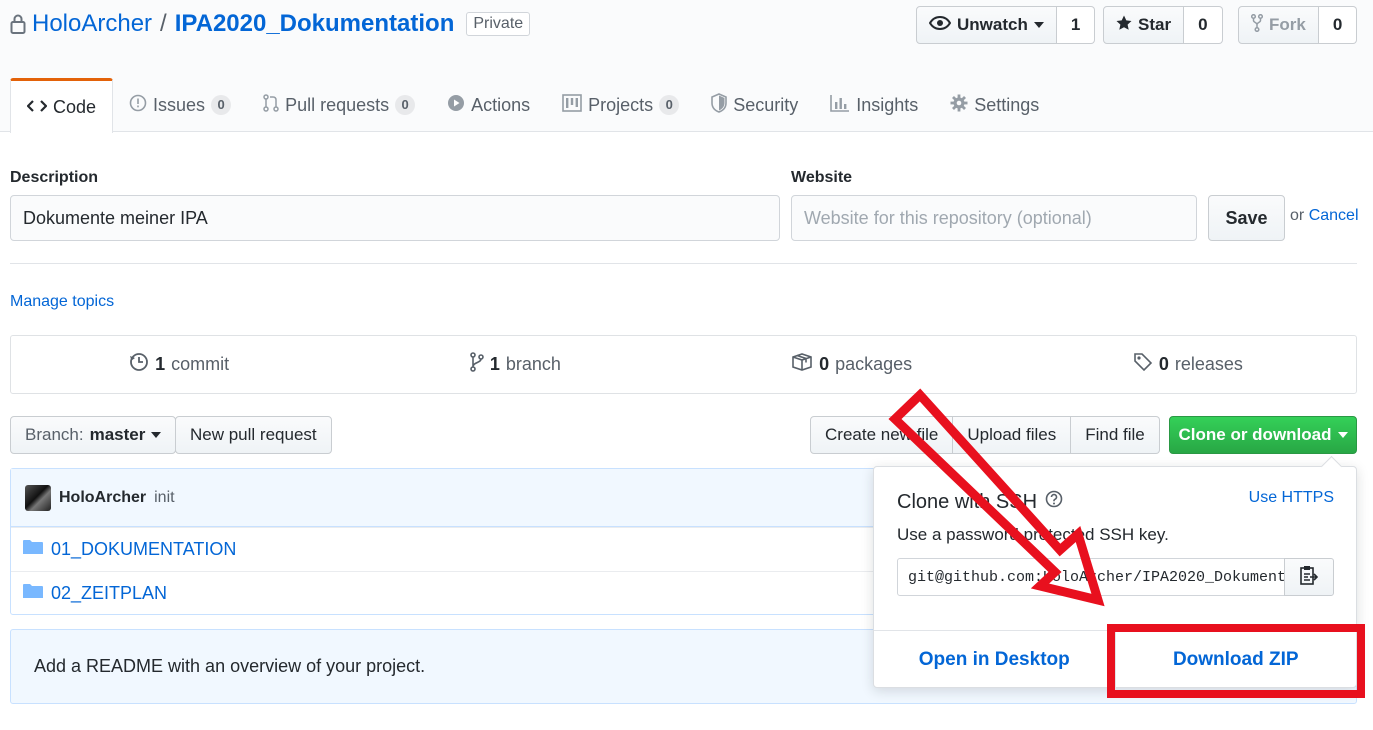 The height and width of the screenshot is (730, 1373). I want to click on clone-subtitle: Use a password protected SSH key., so click(1033, 534).